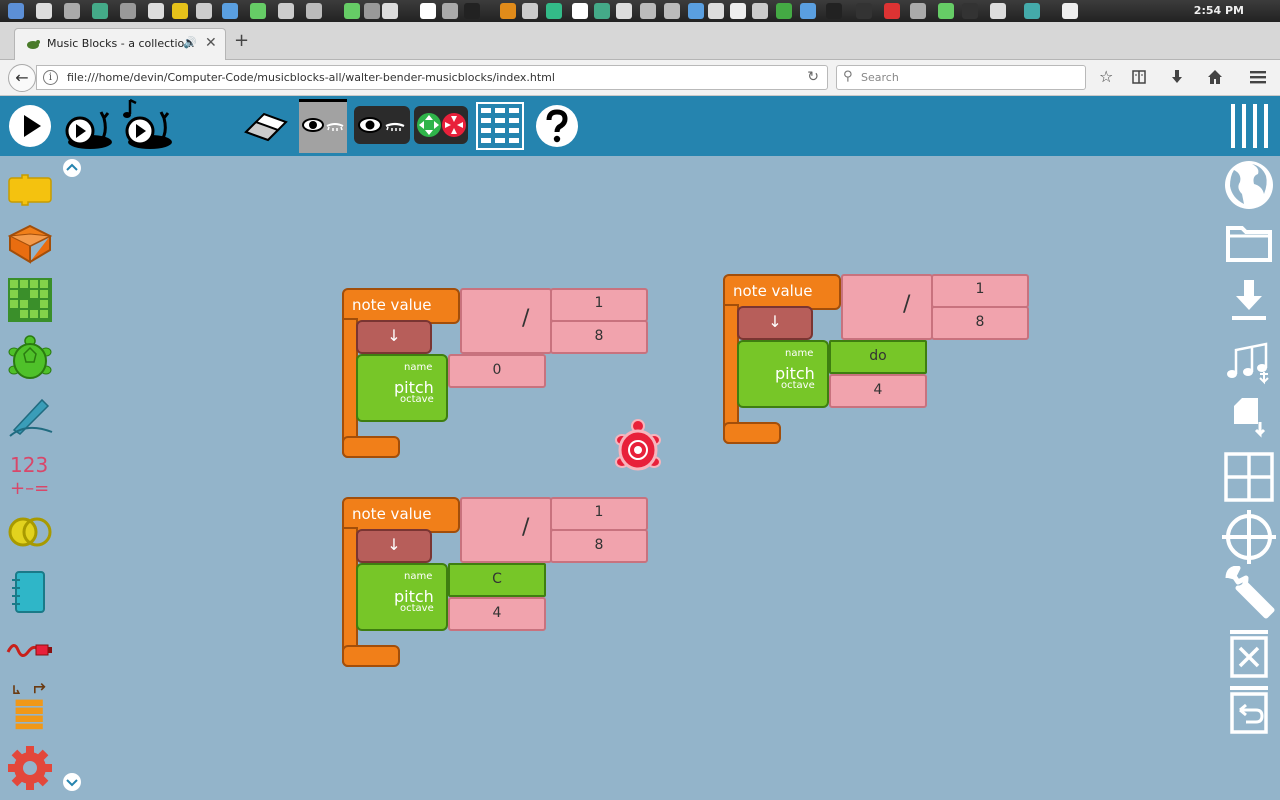  I want to click on palette-menu-bars-icon, so click(1250, 126).